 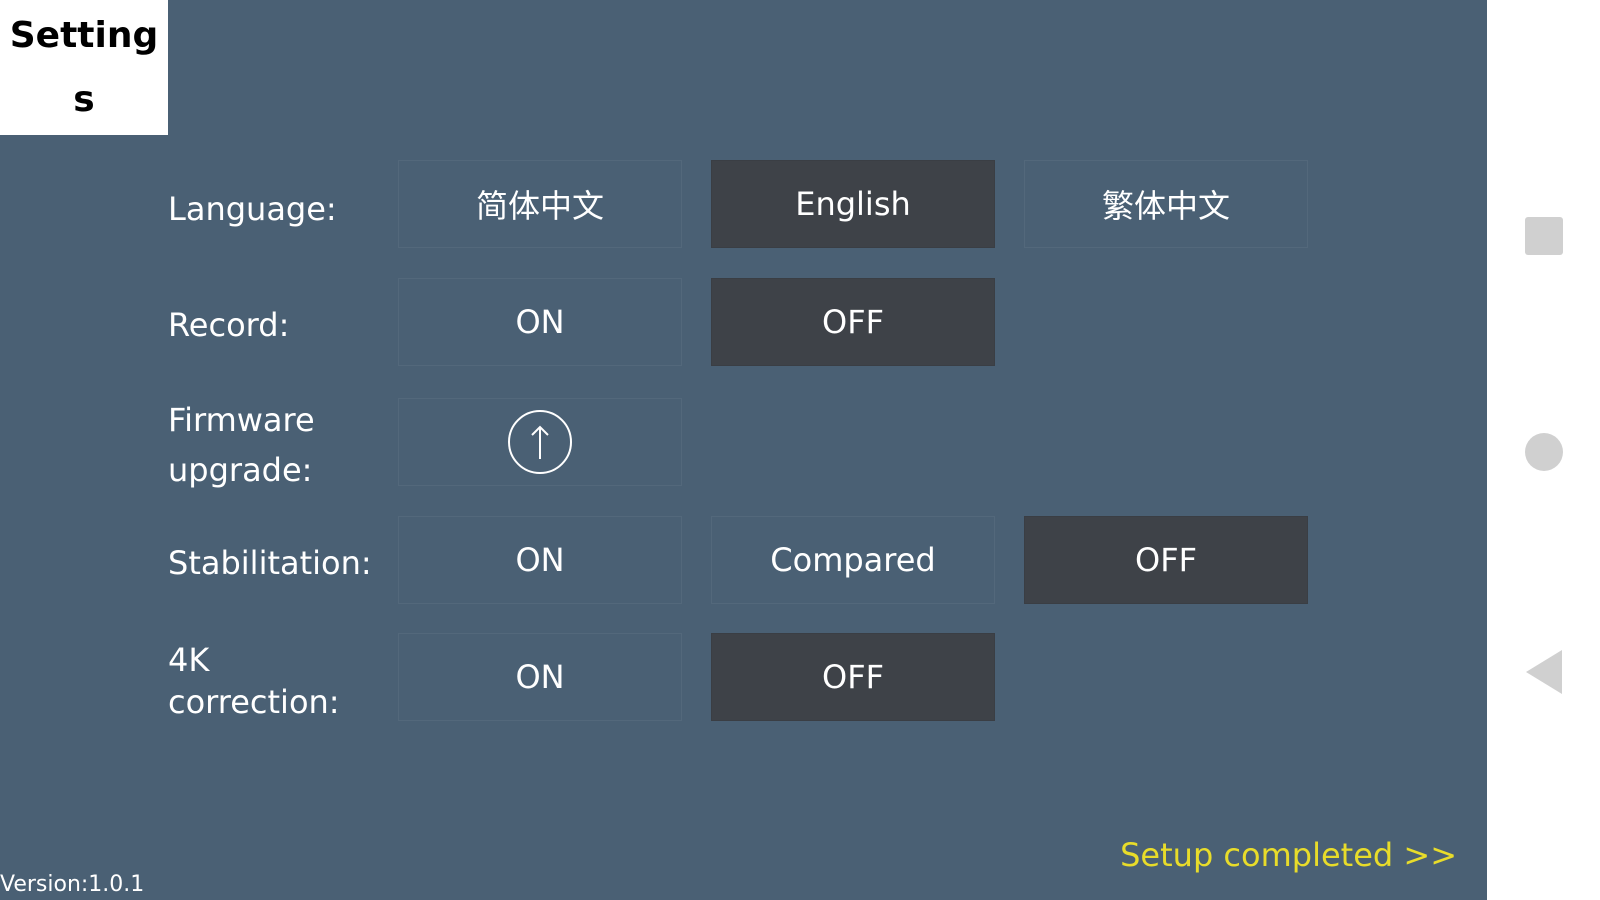 What do you see at coordinates (540, 560) in the screenshot?
I see `stabilitation-on-button: ON` at bounding box center [540, 560].